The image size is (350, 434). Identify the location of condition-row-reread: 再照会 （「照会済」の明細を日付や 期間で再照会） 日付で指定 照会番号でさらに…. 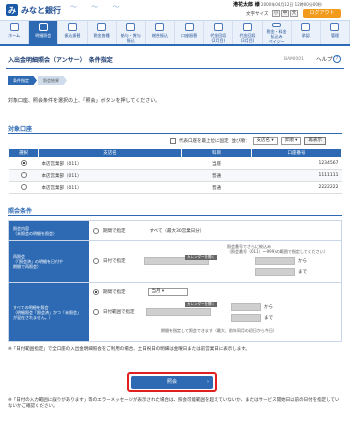
(175, 262).